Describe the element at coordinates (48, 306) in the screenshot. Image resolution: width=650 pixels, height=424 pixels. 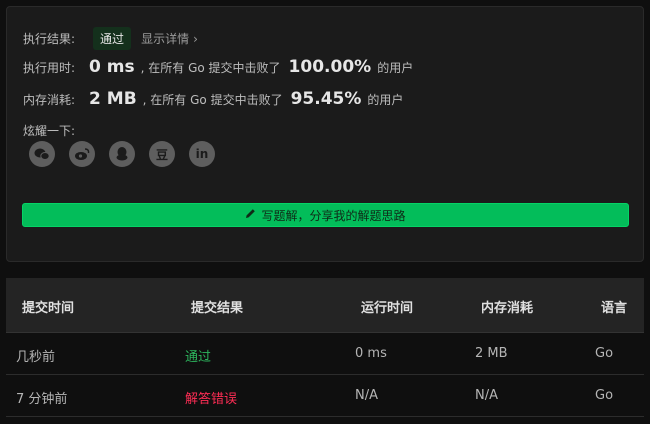
I see `header-submit-time: 提交时间` at that location.